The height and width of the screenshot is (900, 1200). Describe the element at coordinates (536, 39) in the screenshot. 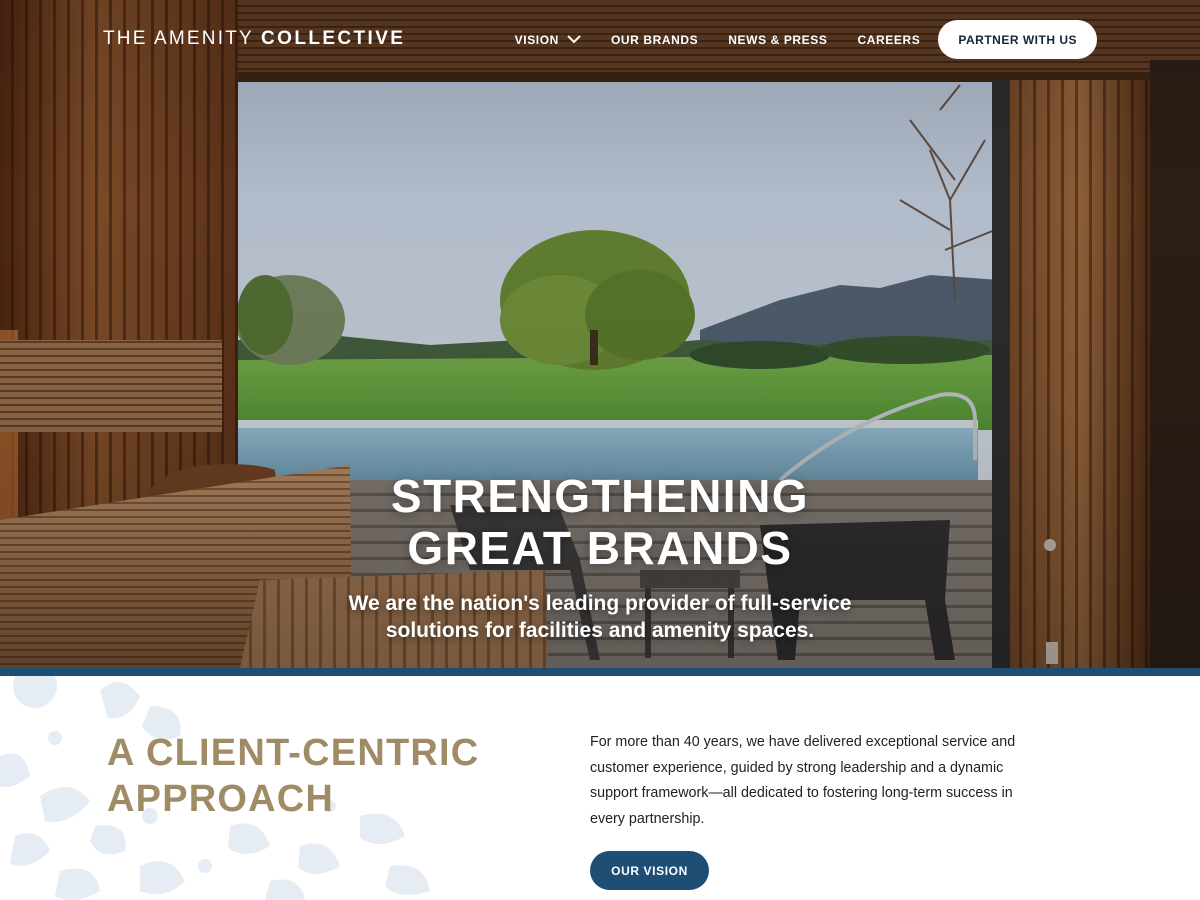

I see `nav-item-label: VISION` at that location.